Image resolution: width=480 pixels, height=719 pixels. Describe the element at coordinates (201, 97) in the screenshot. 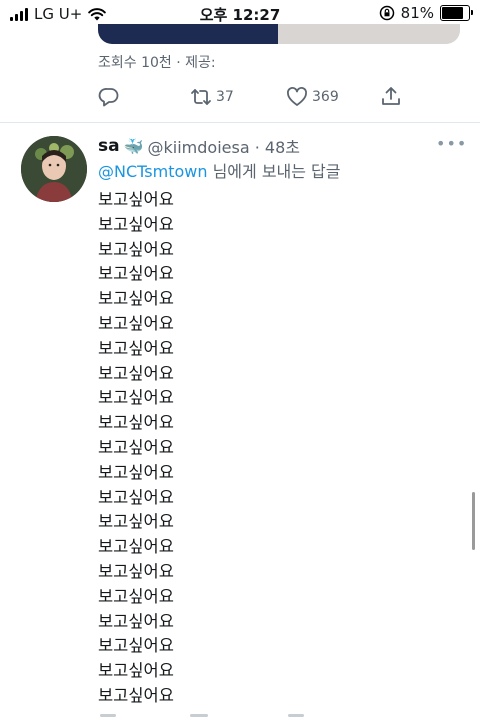

I see `retweet-icon` at that location.